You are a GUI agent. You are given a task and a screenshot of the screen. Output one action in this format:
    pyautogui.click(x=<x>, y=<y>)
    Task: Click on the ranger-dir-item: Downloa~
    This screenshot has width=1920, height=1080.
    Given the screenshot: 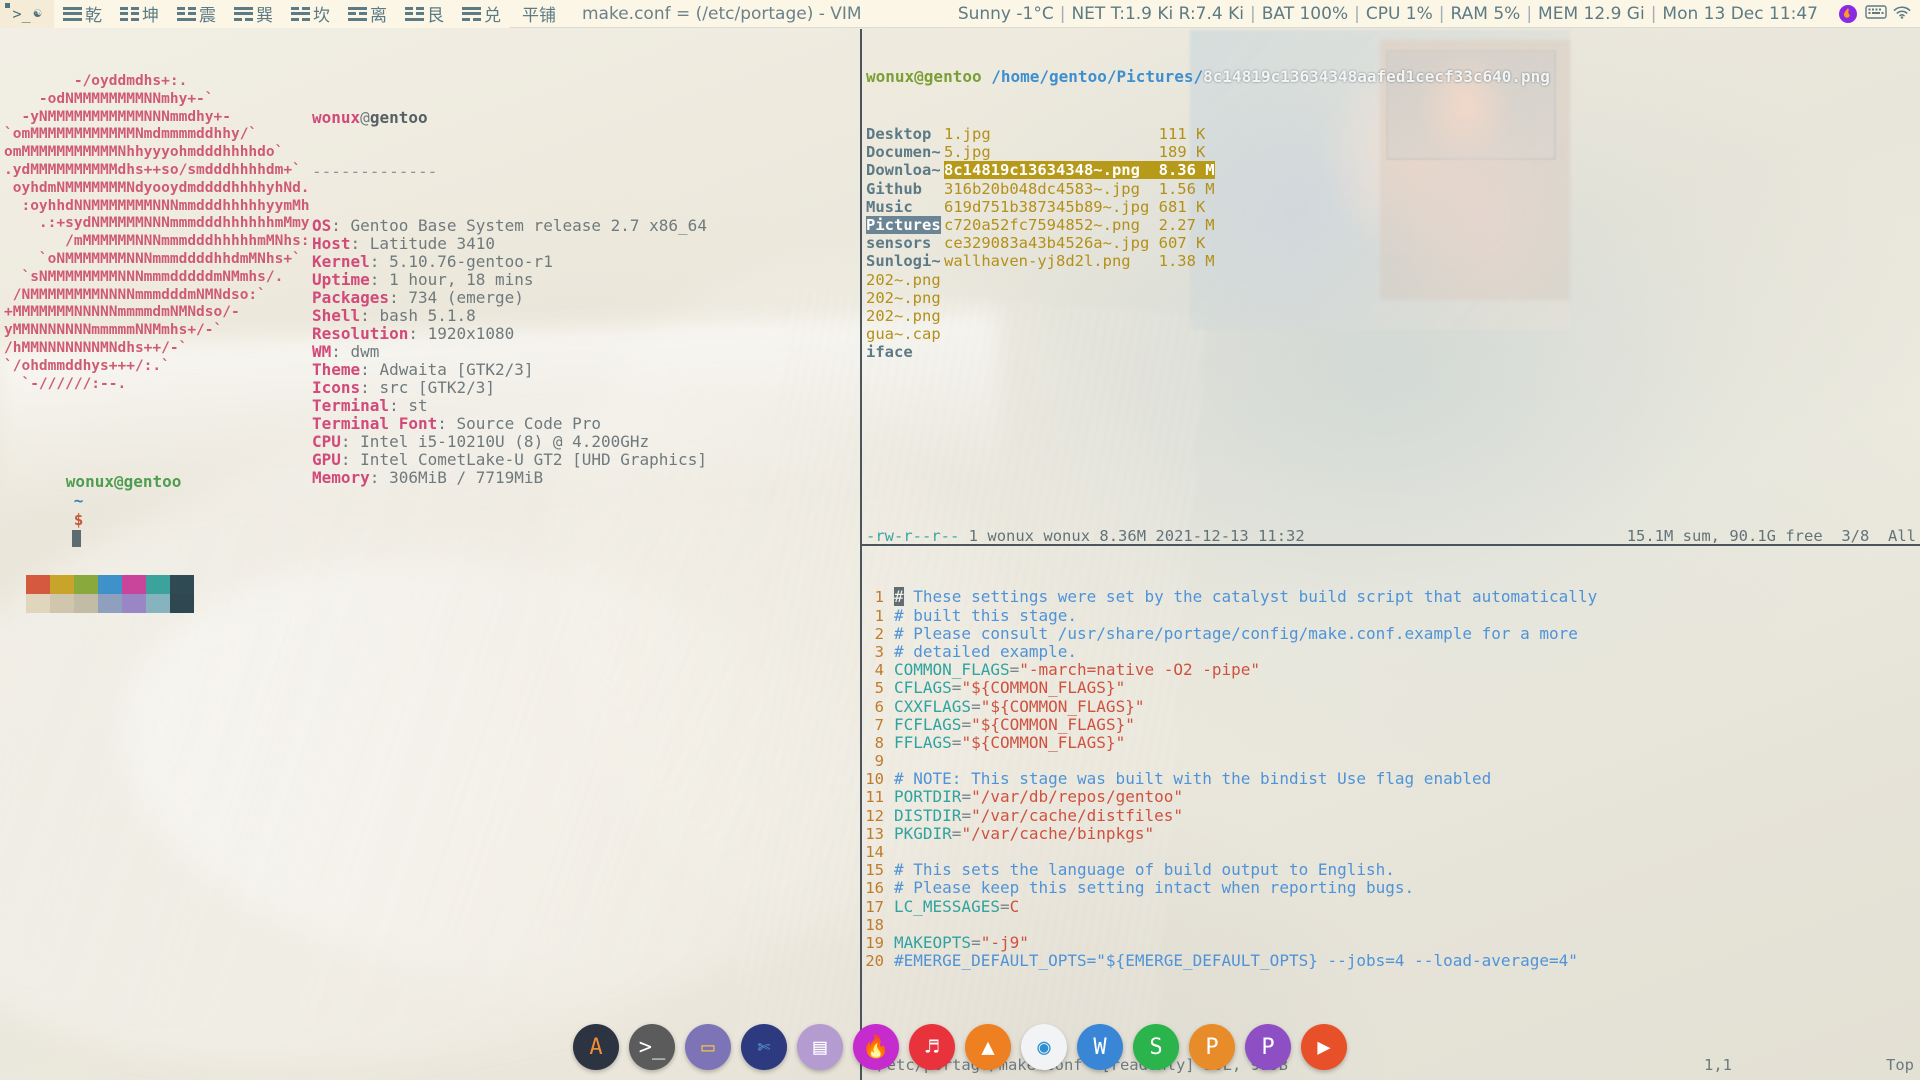 What is the action you would take?
    pyautogui.click(x=905, y=170)
    